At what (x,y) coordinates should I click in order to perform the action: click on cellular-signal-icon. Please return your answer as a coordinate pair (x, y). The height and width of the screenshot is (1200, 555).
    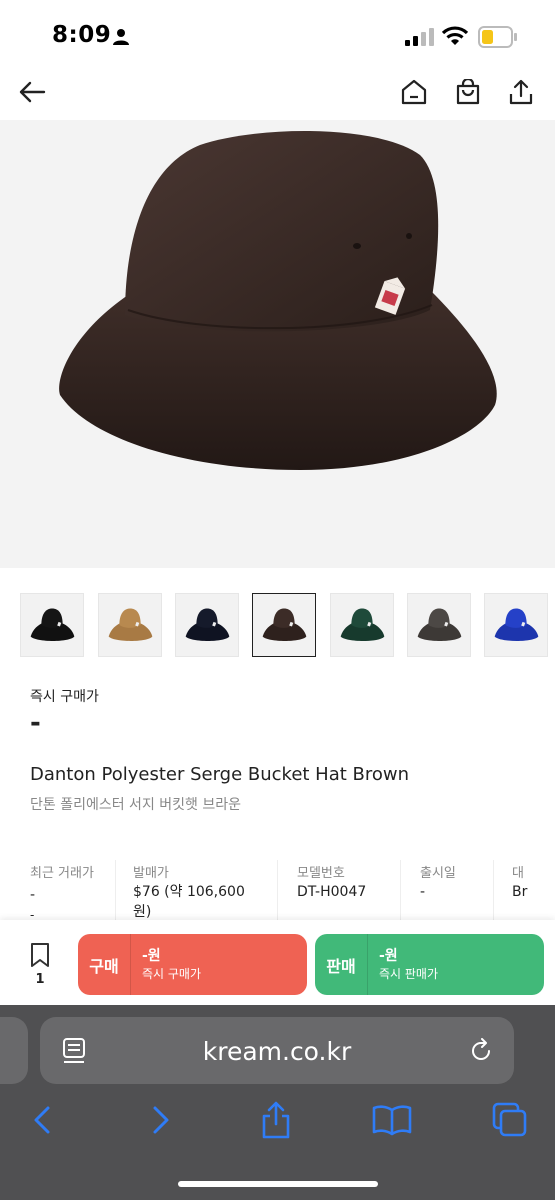
    Looking at the image, I should click on (419, 37).